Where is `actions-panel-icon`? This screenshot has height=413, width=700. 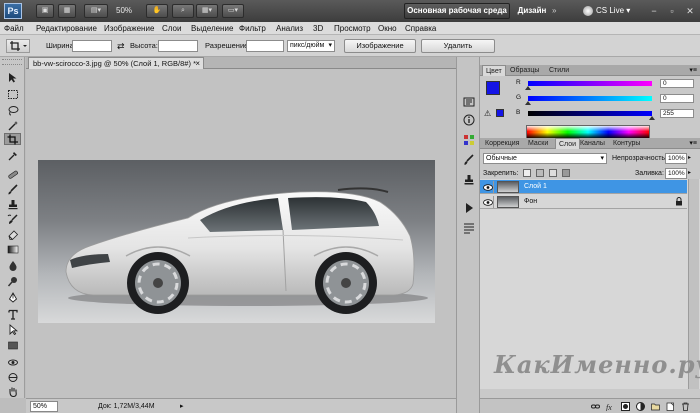 actions-panel-icon is located at coordinates (469, 208).